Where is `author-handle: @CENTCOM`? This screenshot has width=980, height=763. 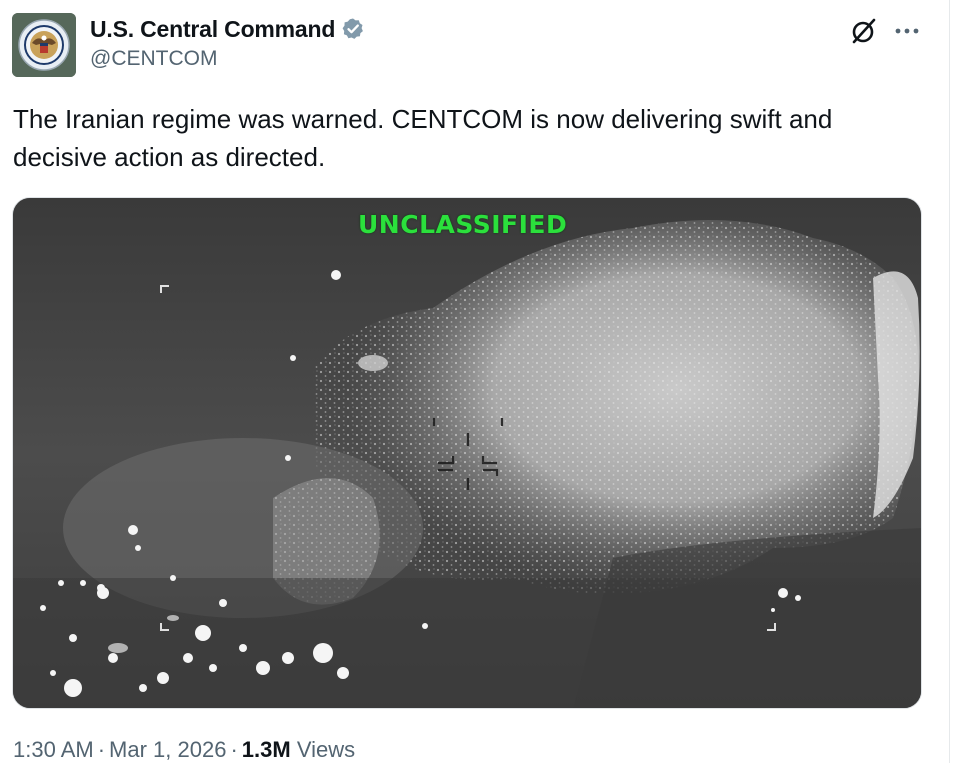 author-handle: @CENTCOM is located at coordinates (153, 59).